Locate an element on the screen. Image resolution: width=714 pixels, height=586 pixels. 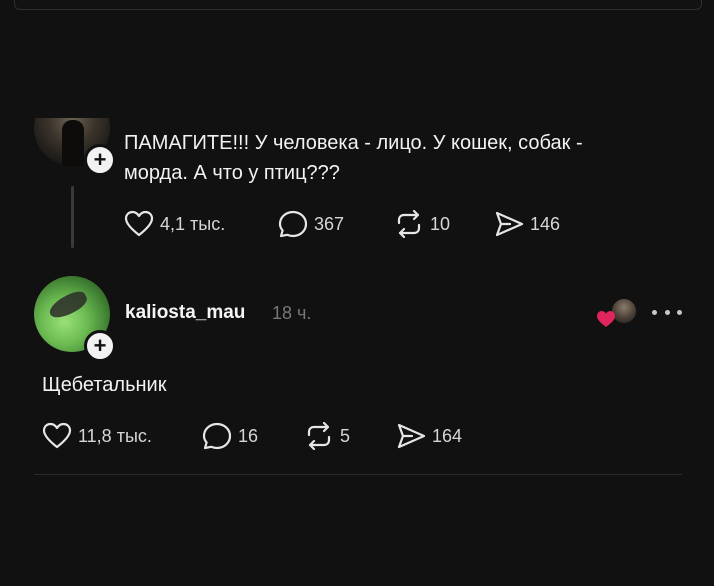
share-count: 146 is located at coordinates (545, 223).